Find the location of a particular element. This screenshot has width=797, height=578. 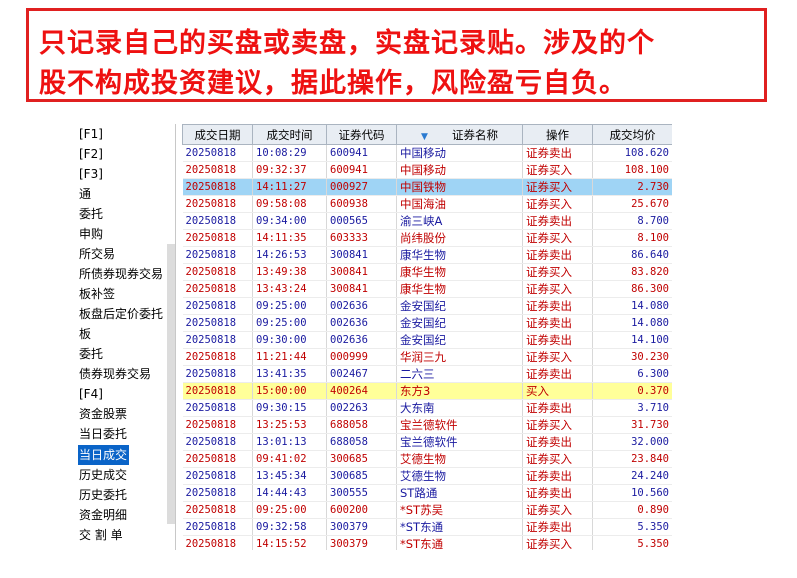

cell-price: 0.890 is located at coordinates (632, 510).